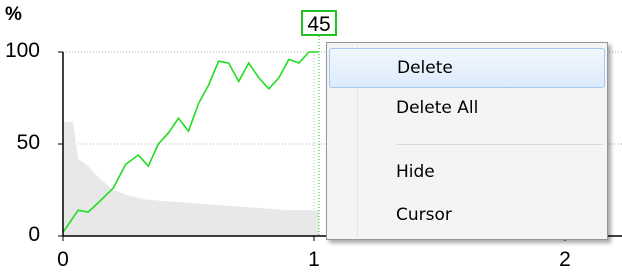 This screenshot has height=275, width=622. Describe the element at coordinates (467, 216) in the screenshot. I see `menu-item-cursor: Cursor` at that location.